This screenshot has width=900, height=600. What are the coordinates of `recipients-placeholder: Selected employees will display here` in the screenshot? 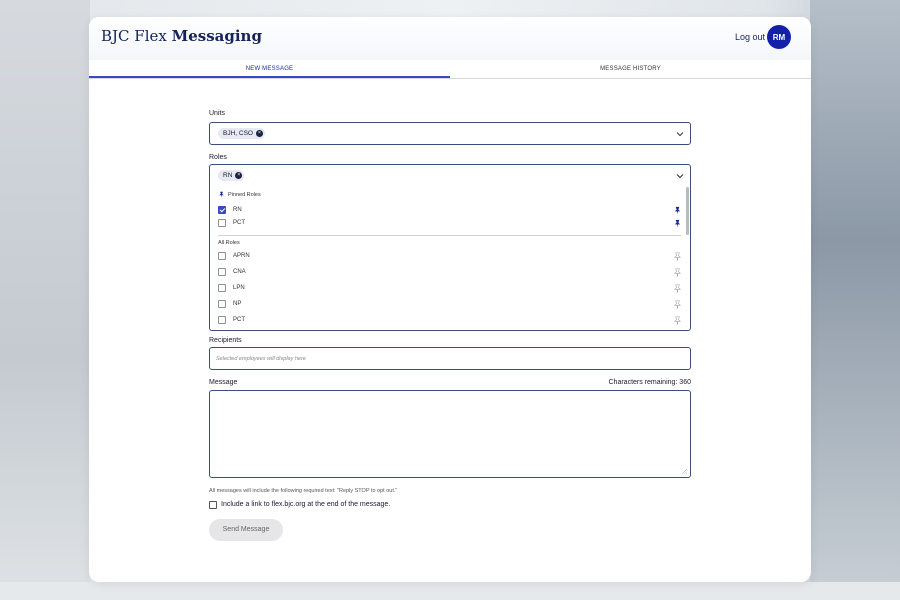 It's located at (261, 359).